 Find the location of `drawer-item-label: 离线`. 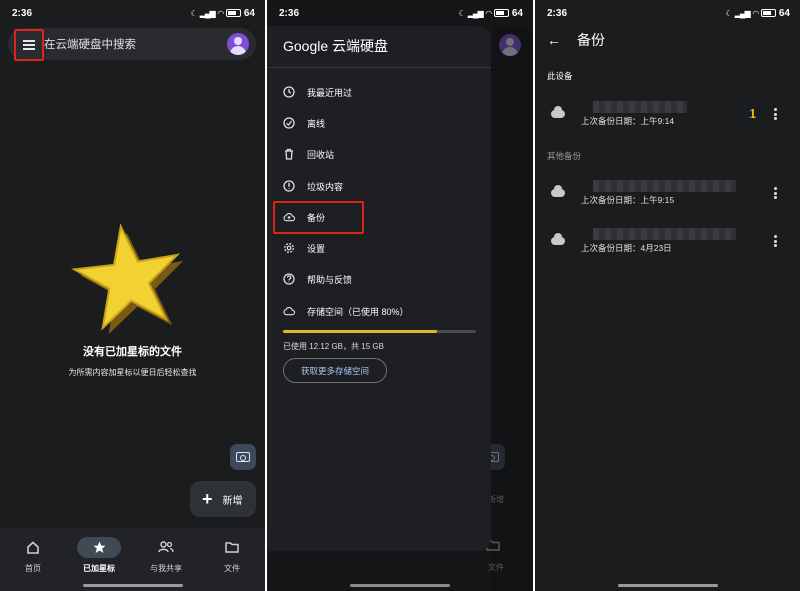

drawer-item-label: 离线 is located at coordinates (316, 123).